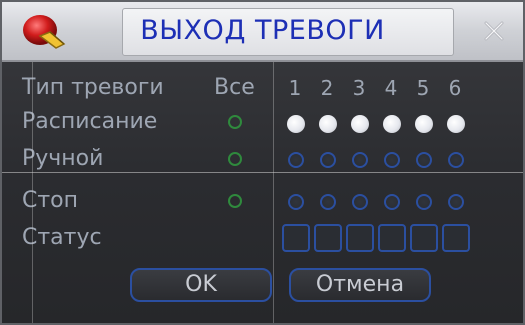 The width and height of the screenshot is (525, 325). What do you see at coordinates (273, 192) in the screenshot?
I see `grid-line-vertical-center` at bounding box center [273, 192].